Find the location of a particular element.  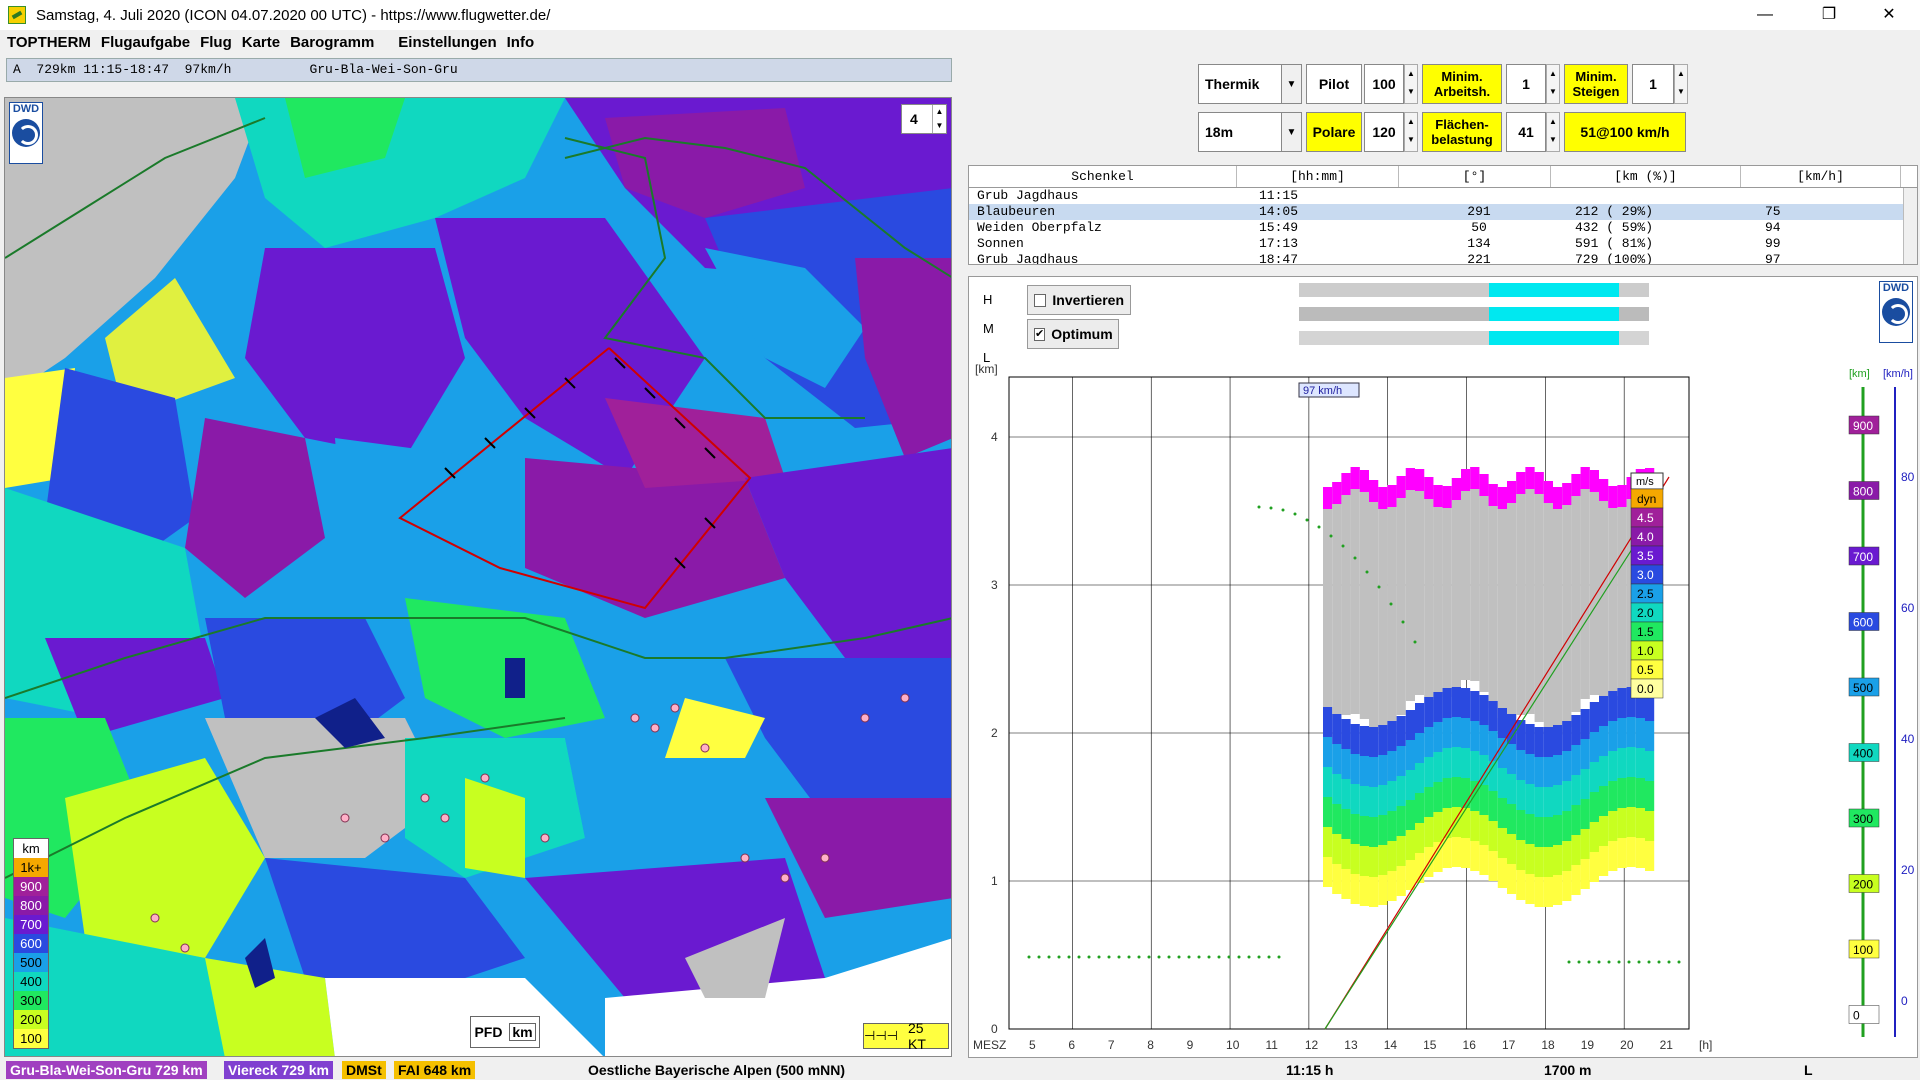

col-speed: [km/h] is located at coordinates (1821, 176).